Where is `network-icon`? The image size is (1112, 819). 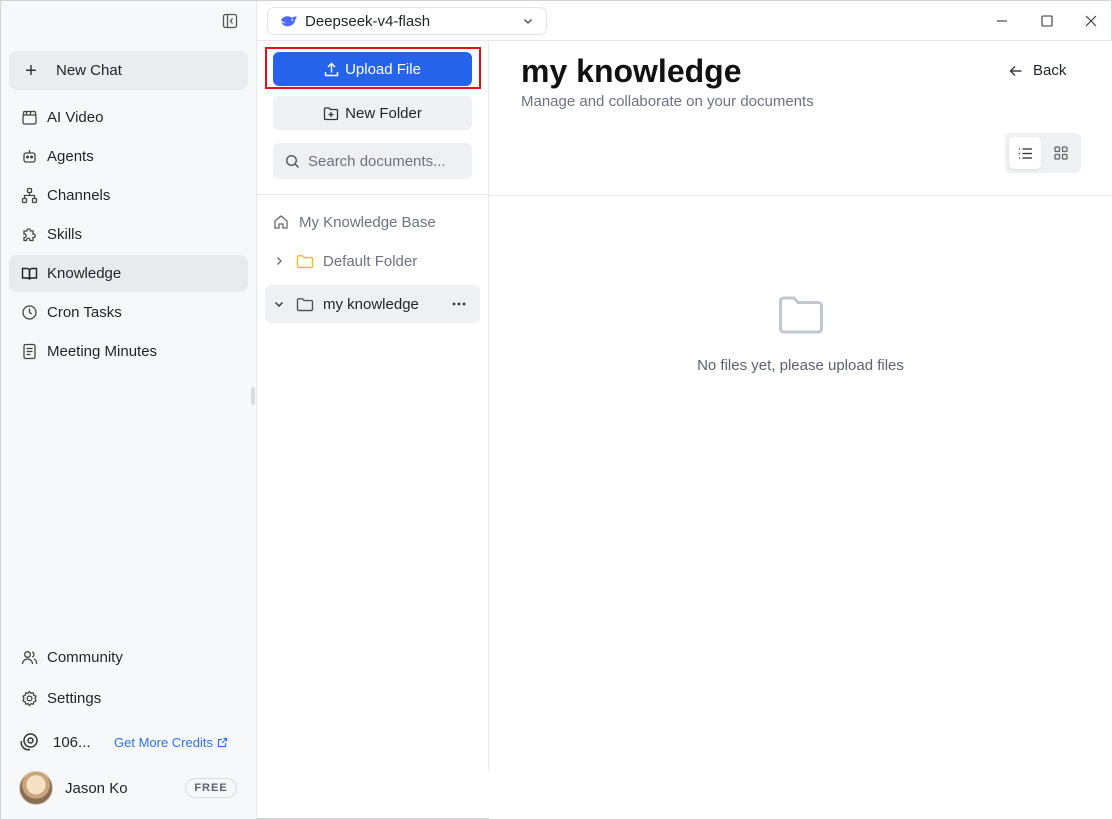
network-icon is located at coordinates (29, 196).